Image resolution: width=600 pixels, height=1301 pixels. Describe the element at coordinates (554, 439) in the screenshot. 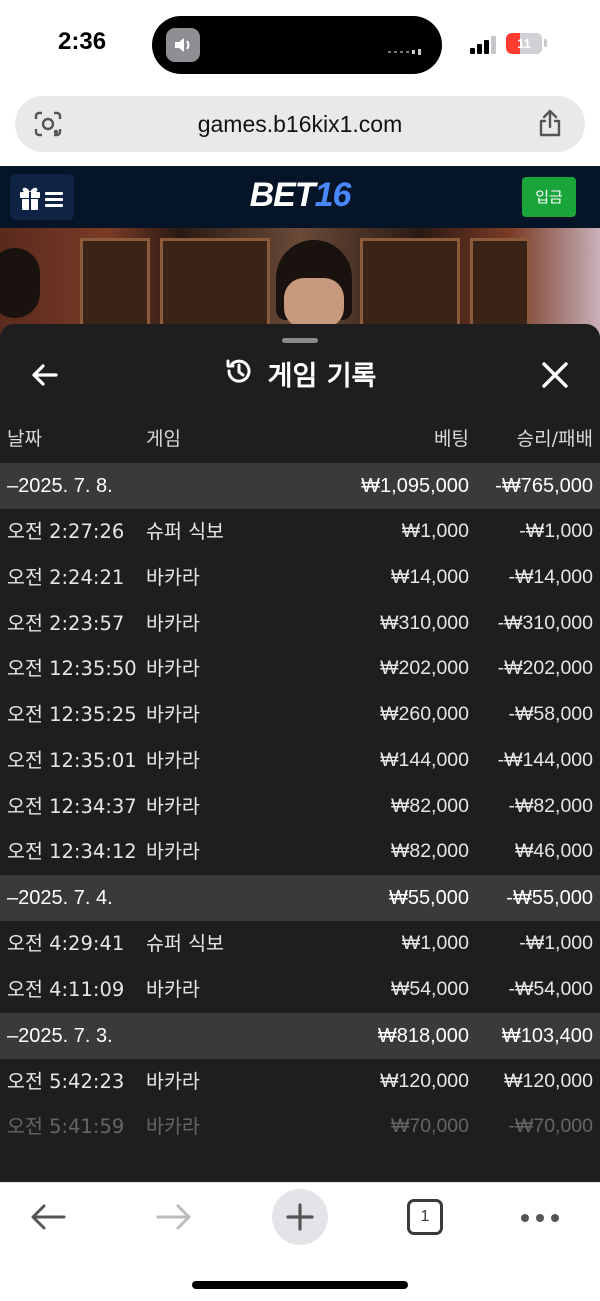

I see `column-header-result: 승리/패배` at that location.